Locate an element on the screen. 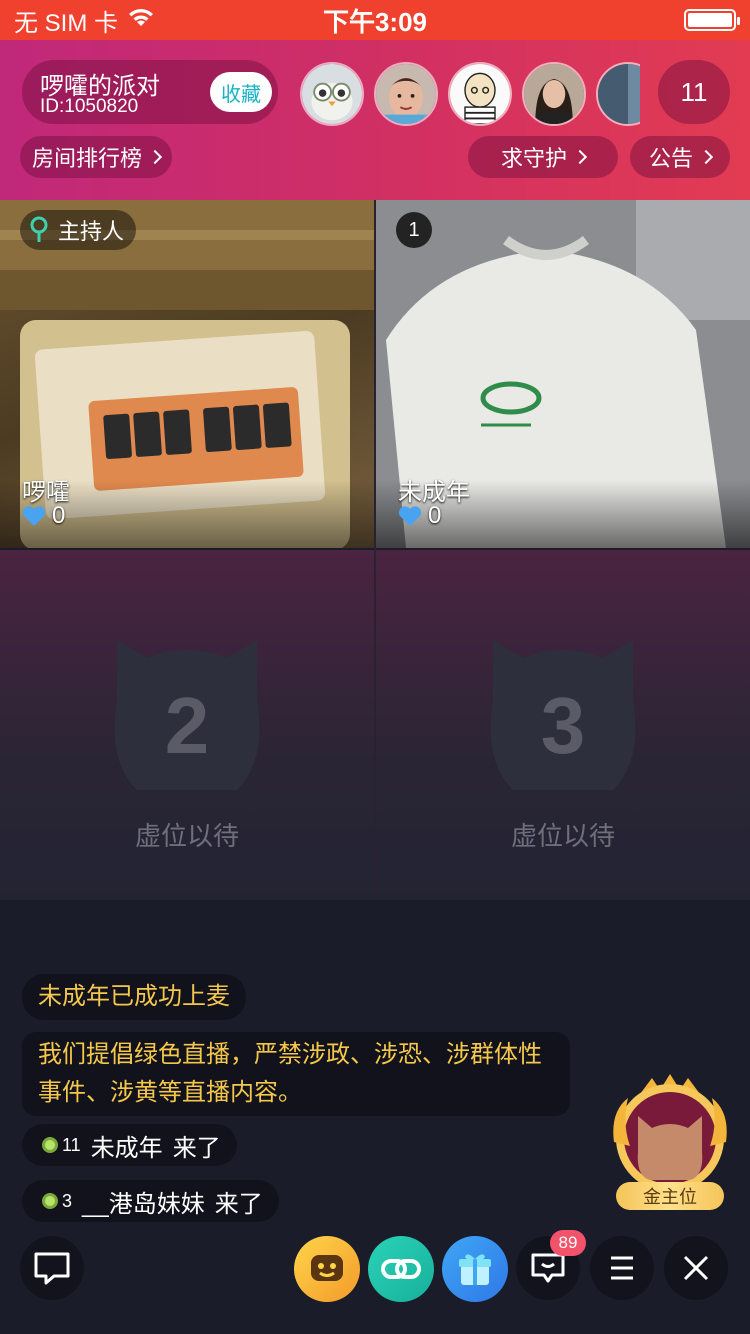 The image size is (750, 1334). audience-avatars is located at coordinates (470, 94).